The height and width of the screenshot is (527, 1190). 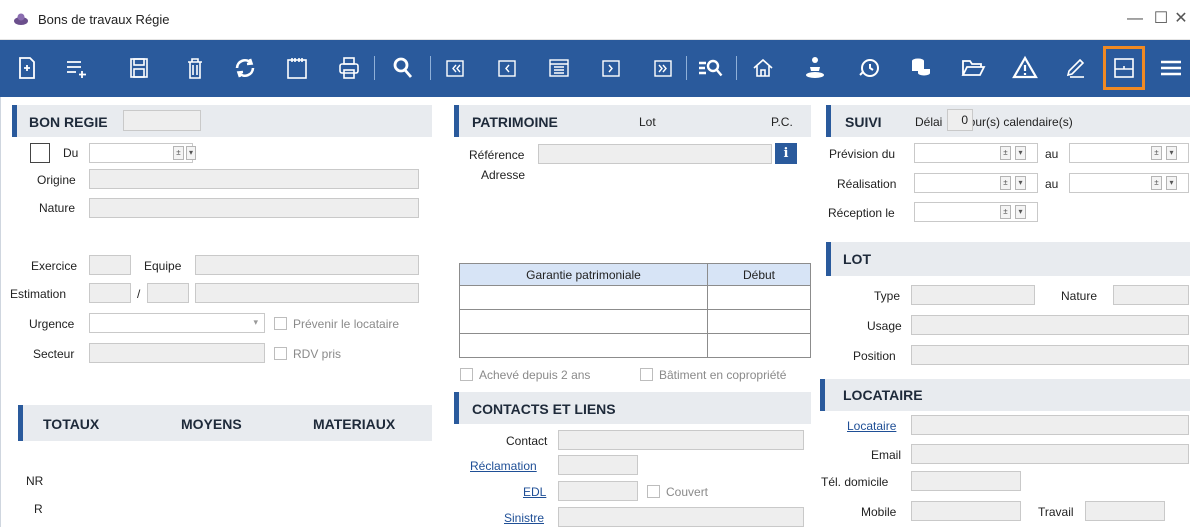 What do you see at coordinates (763, 68) in the screenshot?
I see `home-icon` at bounding box center [763, 68].